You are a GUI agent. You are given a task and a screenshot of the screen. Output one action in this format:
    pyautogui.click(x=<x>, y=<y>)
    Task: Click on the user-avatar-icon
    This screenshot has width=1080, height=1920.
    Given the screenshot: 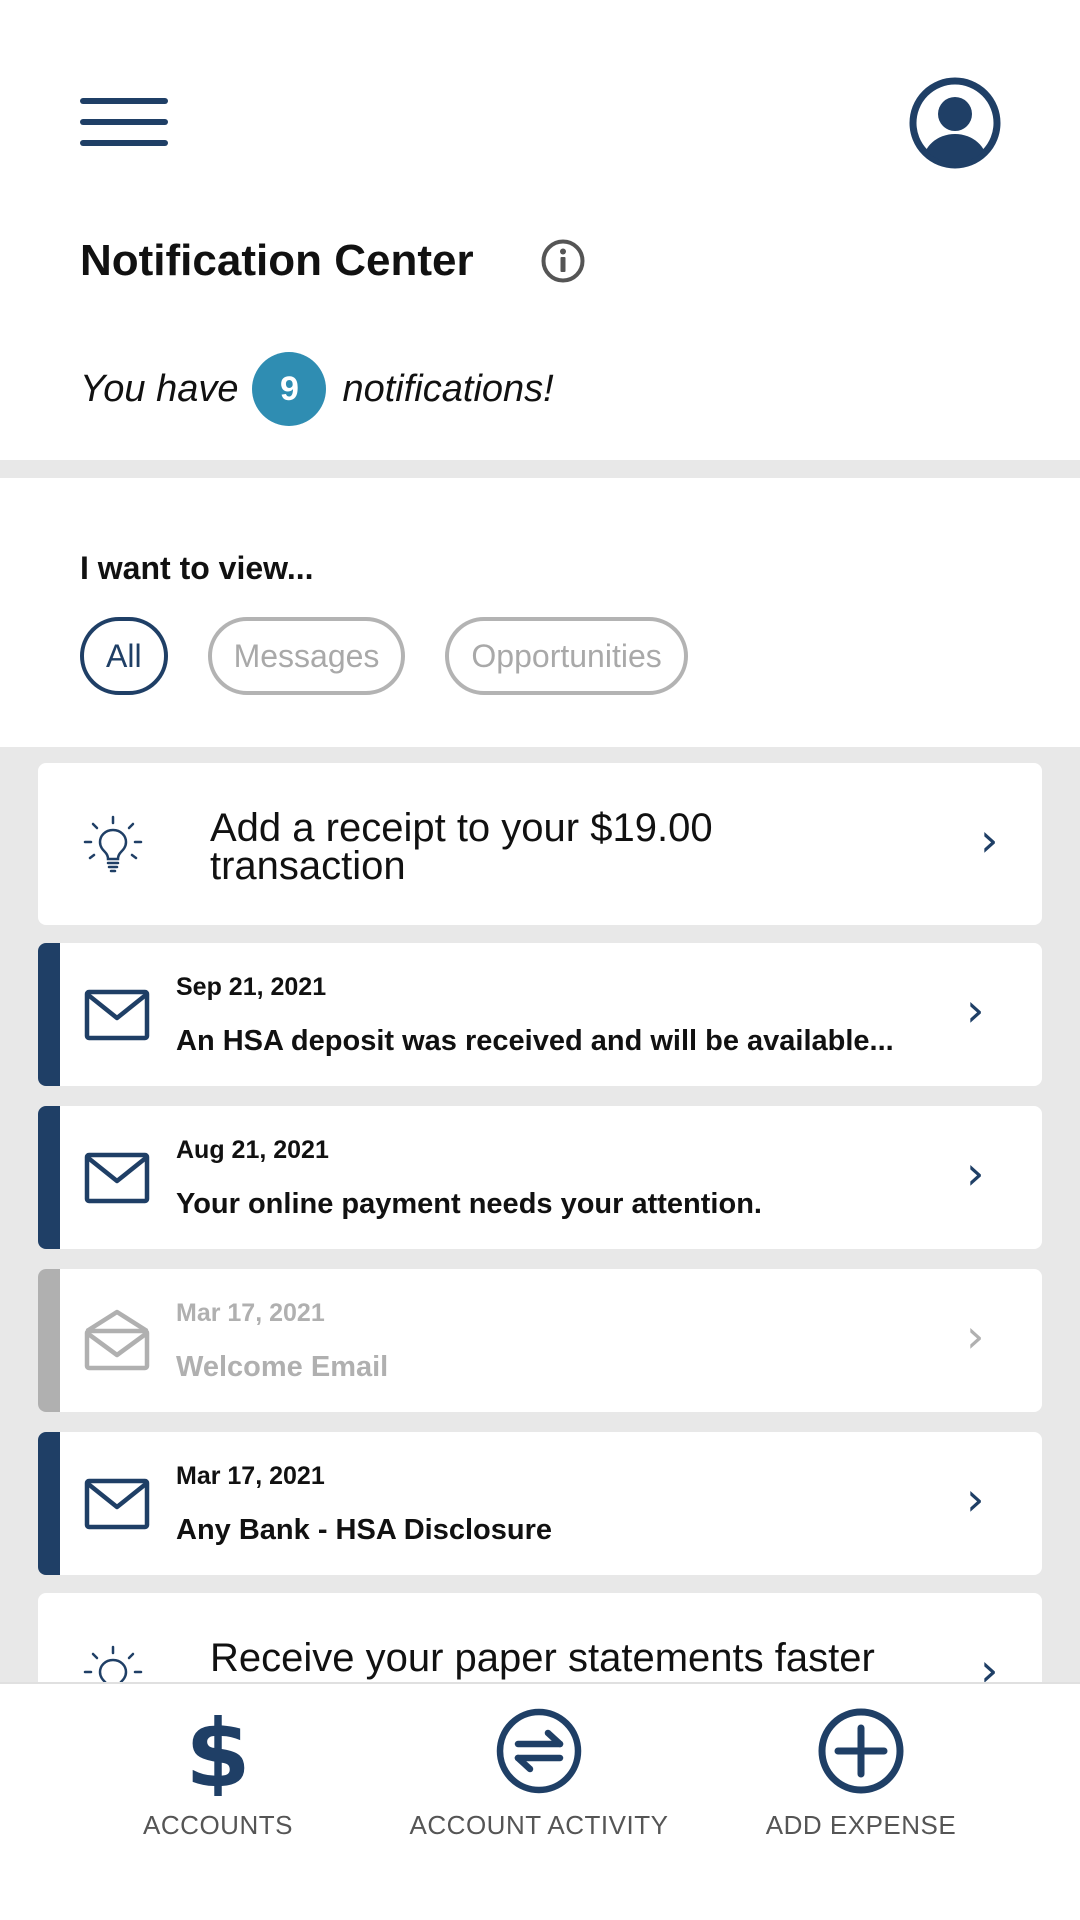 What is the action you would take?
    pyautogui.click(x=955, y=123)
    